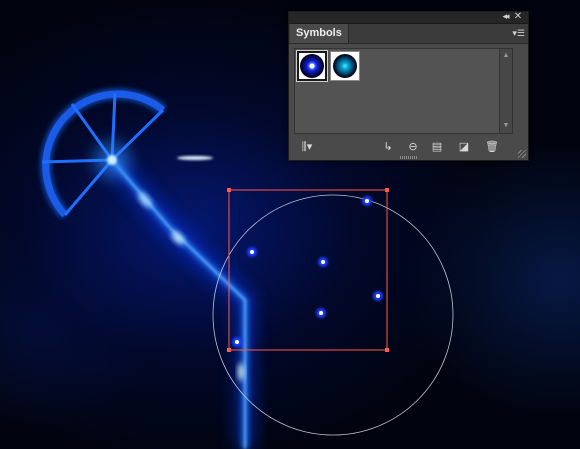 The height and width of the screenshot is (449, 580). I want to click on place-symbol-instance-icon: ↳, so click(388, 147).